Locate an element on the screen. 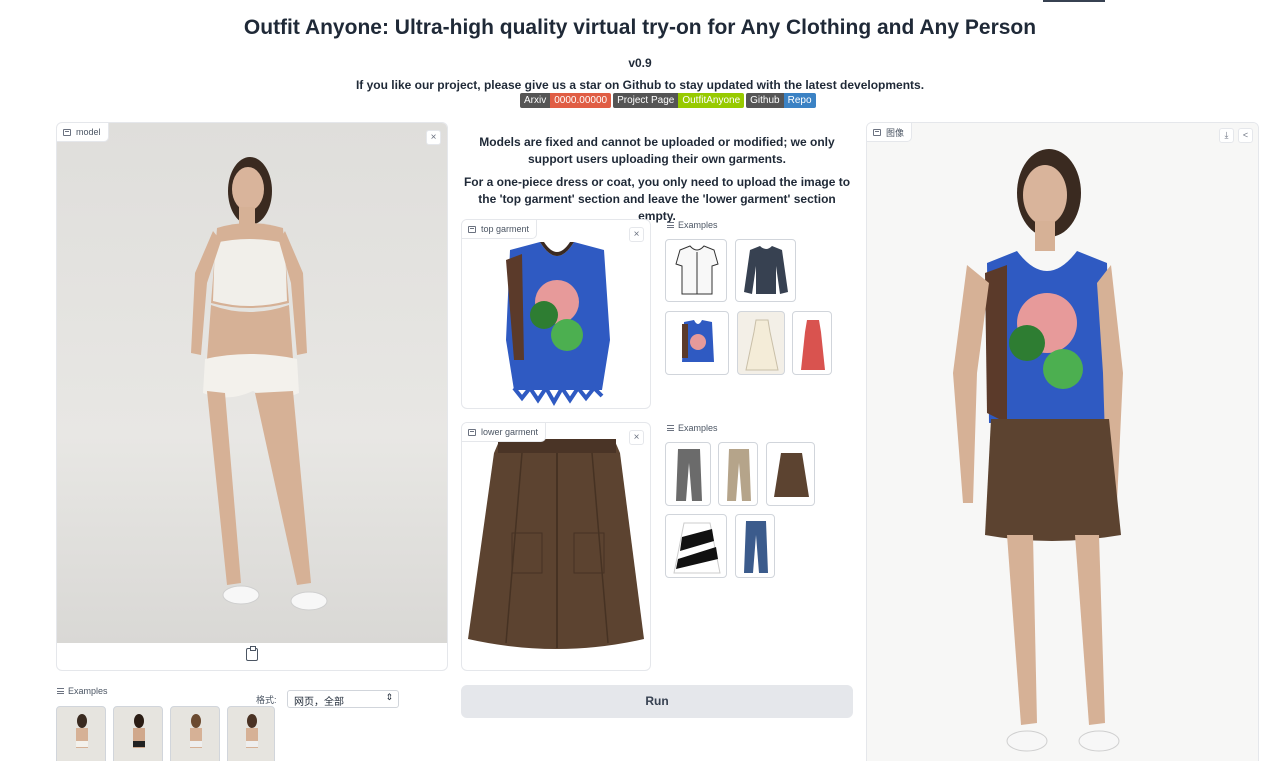 Image resolution: width=1280 pixels, height=761 pixels. skirt-icon is located at coordinates (791, 475).